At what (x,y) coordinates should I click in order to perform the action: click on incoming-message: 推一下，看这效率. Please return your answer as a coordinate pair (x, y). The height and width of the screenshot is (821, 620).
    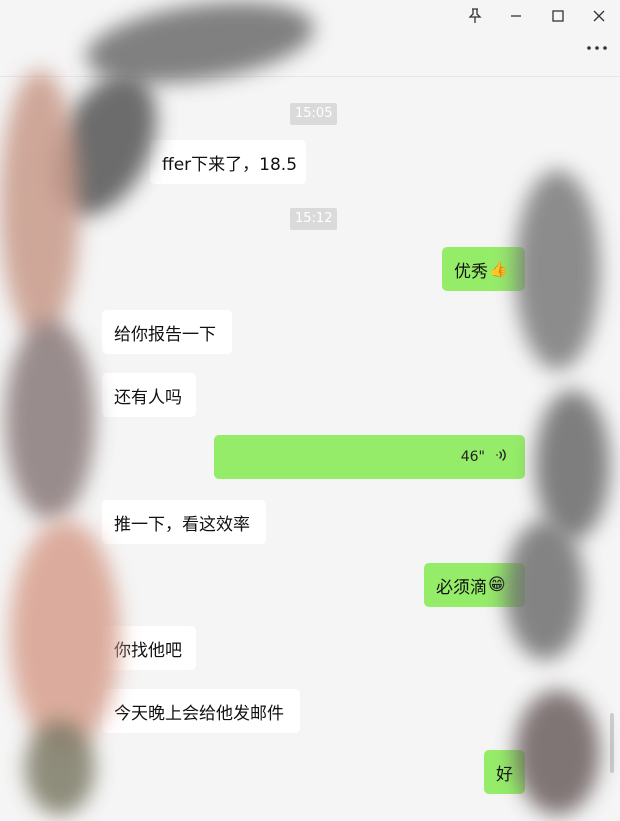
    Looking at the image, I should click on (184, 522).